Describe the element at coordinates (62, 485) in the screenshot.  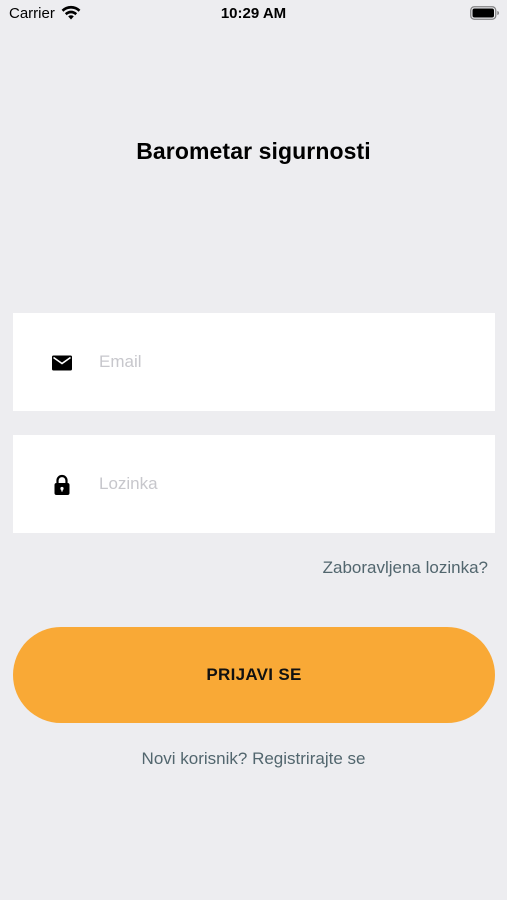
I see `lock-icon` at that location.